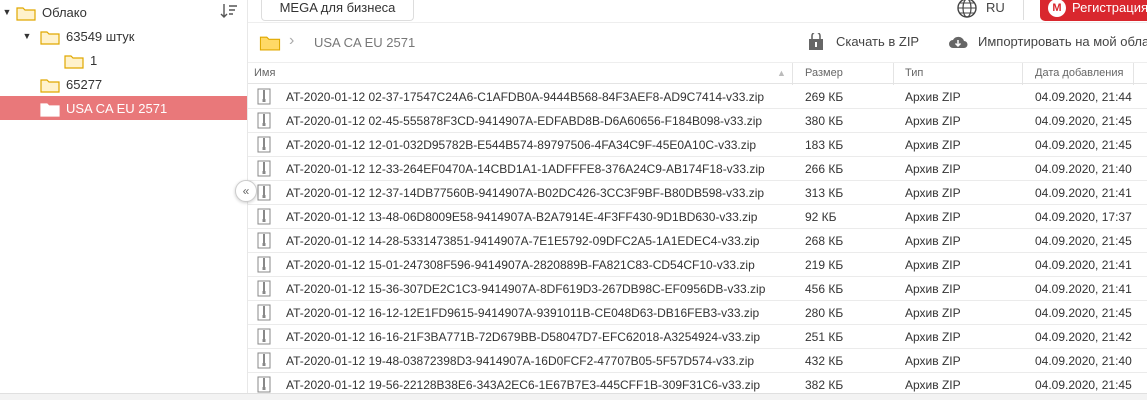  I want to click on file-size: 313 КБ, so click(824, 193).